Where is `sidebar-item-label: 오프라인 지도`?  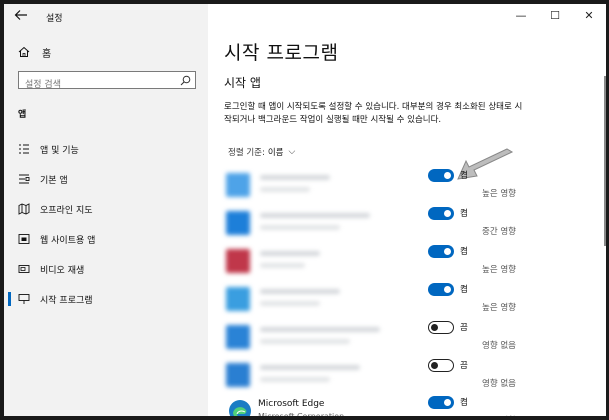
sidebar-item-label: 오프라인 지도 is located at coordinates (66, 211).